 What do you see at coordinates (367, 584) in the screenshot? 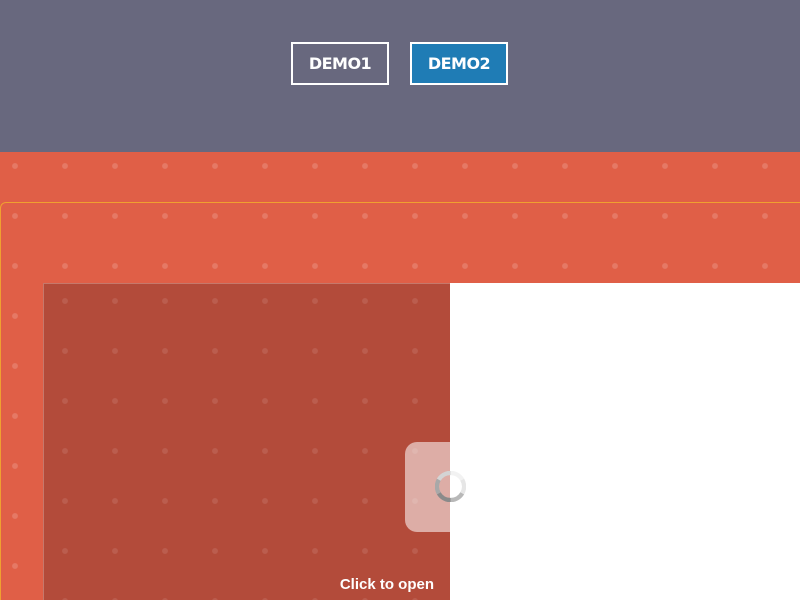
I see `click-to-open-label: Click to open` at bounding box center [367, 584].